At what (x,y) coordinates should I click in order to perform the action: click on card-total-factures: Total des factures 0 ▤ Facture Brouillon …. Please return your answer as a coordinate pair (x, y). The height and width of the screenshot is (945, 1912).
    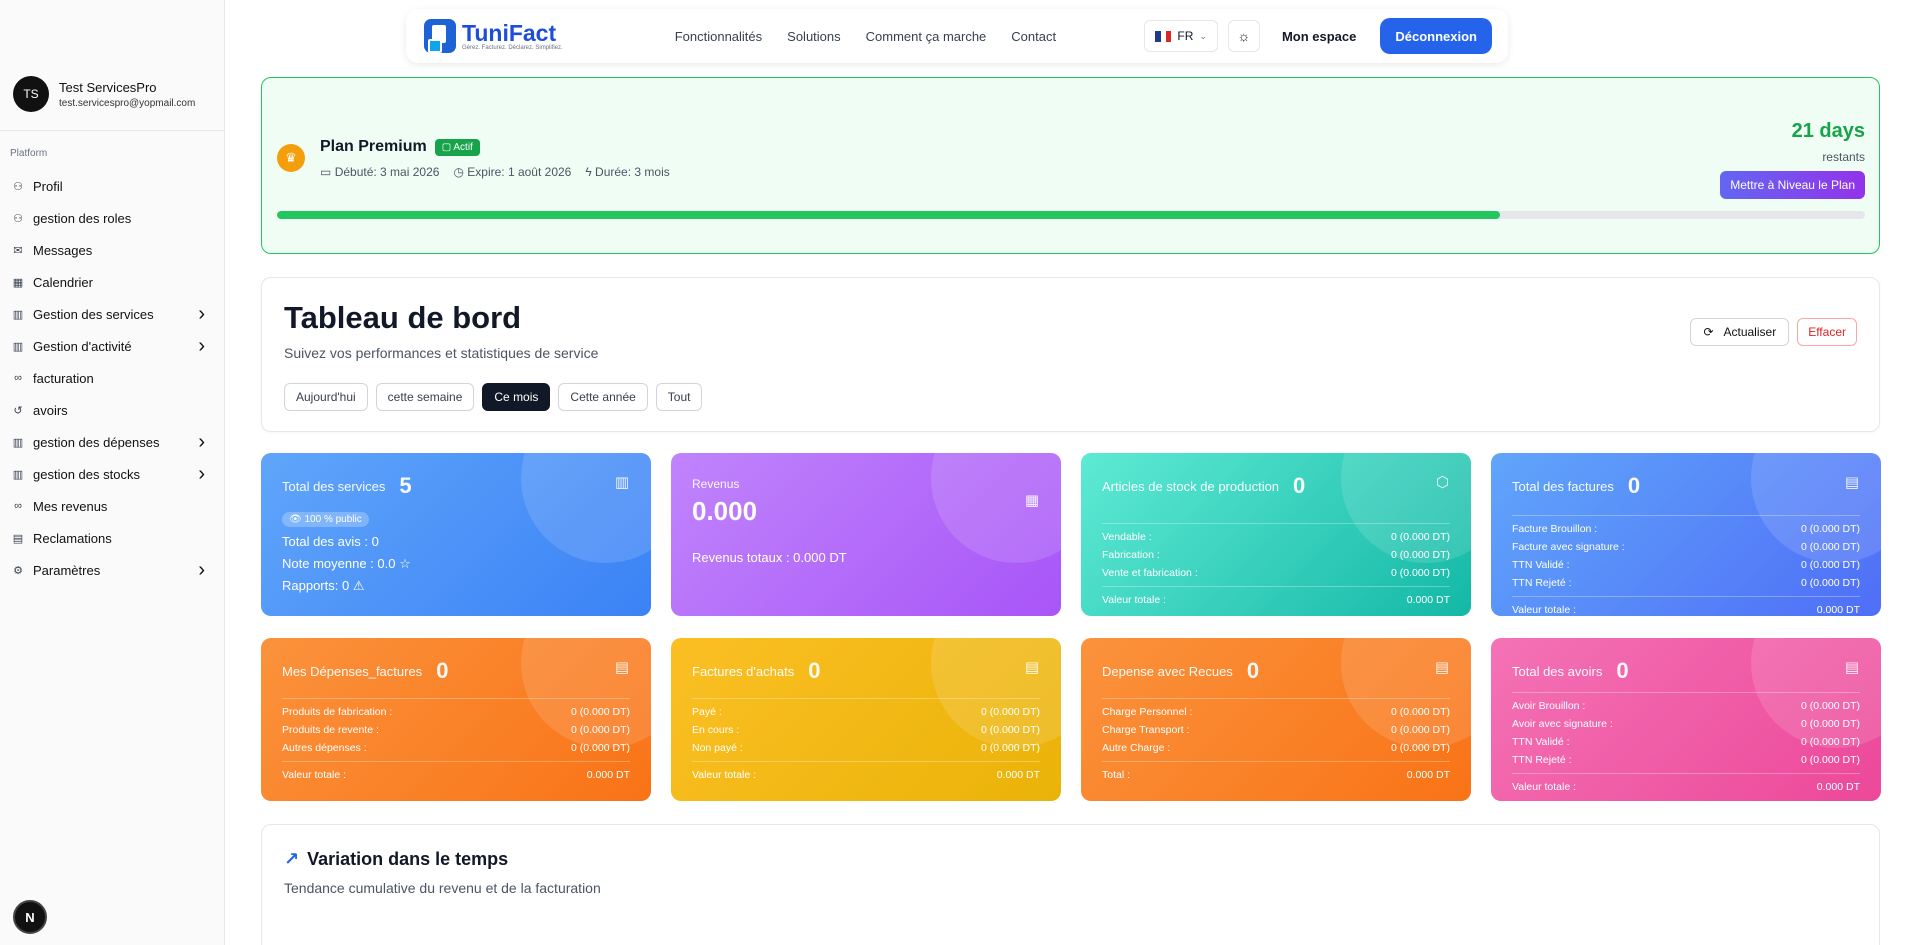
    Looking at the image, I should click on (1686, 534).